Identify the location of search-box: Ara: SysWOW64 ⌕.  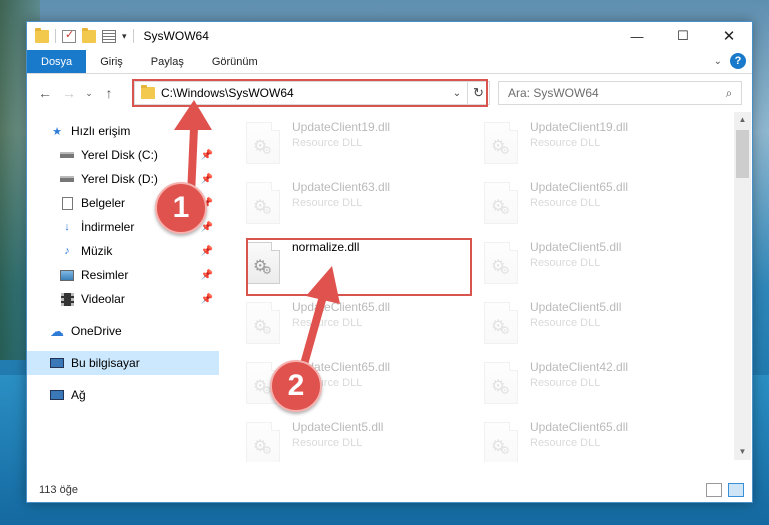
(620, 93).